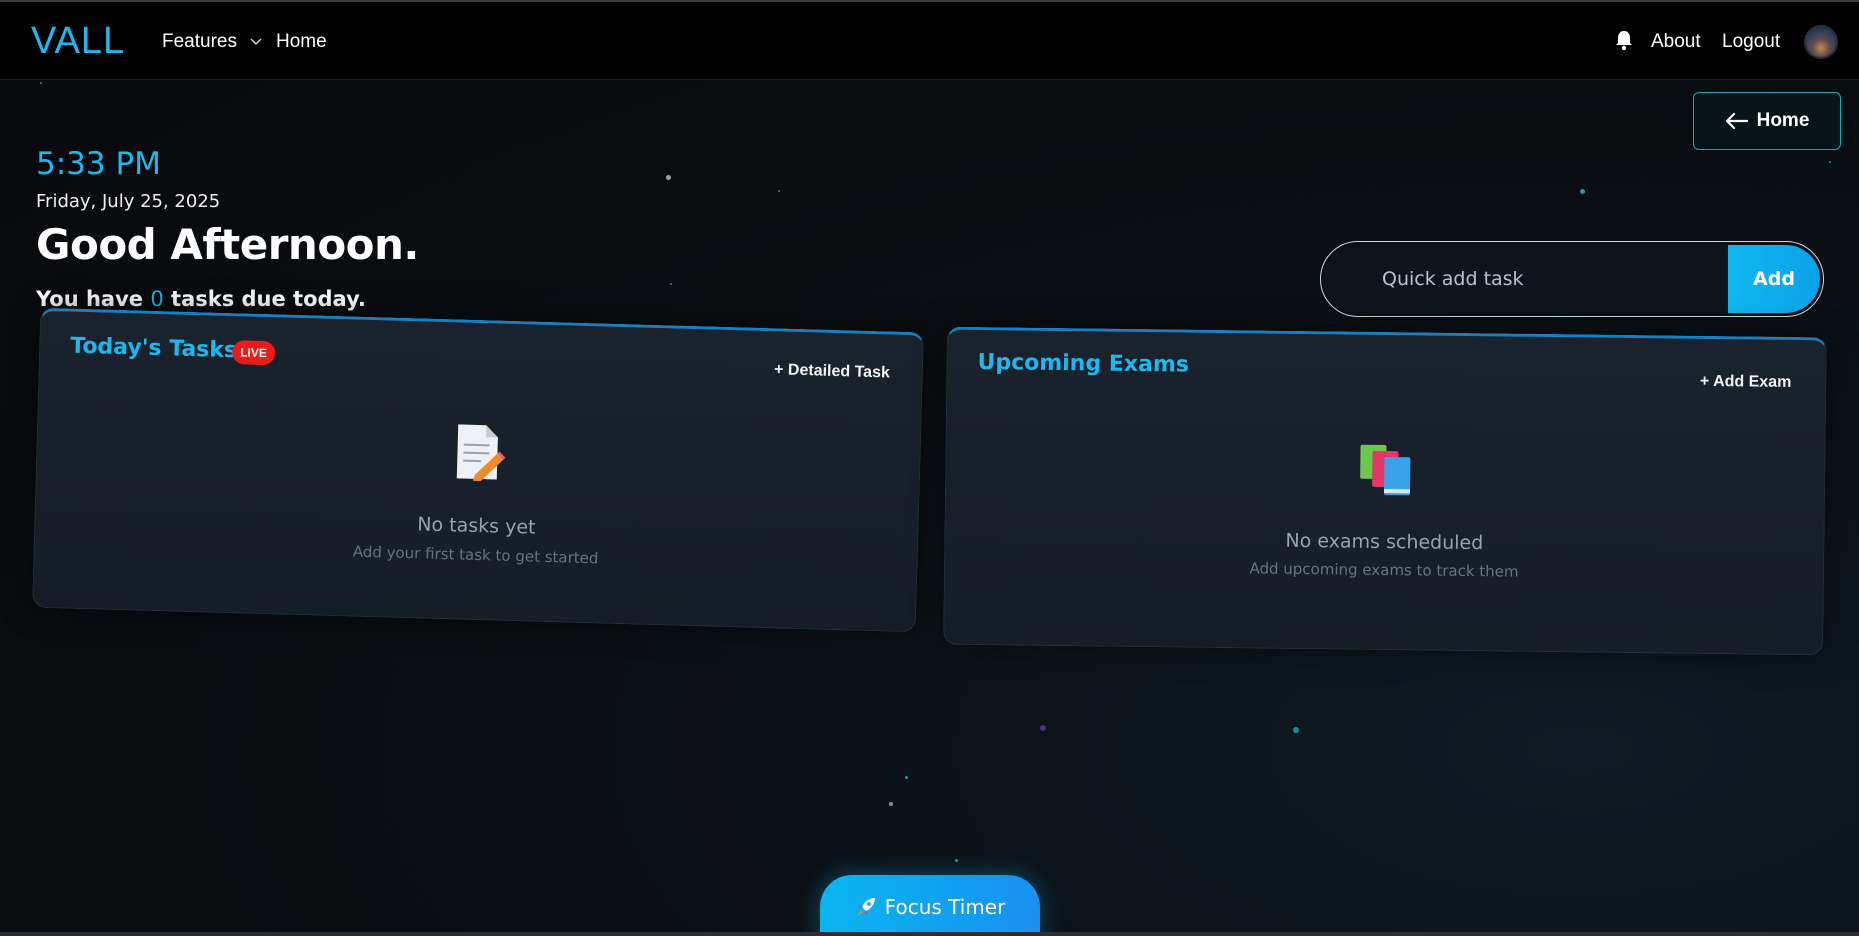 Image resolution: width=1859 pixels, height=936 pixels. Describe the element at coordinates (1083, 364) in the screenshot. I see `exams-card-title: Upcoming Exams` at that location.